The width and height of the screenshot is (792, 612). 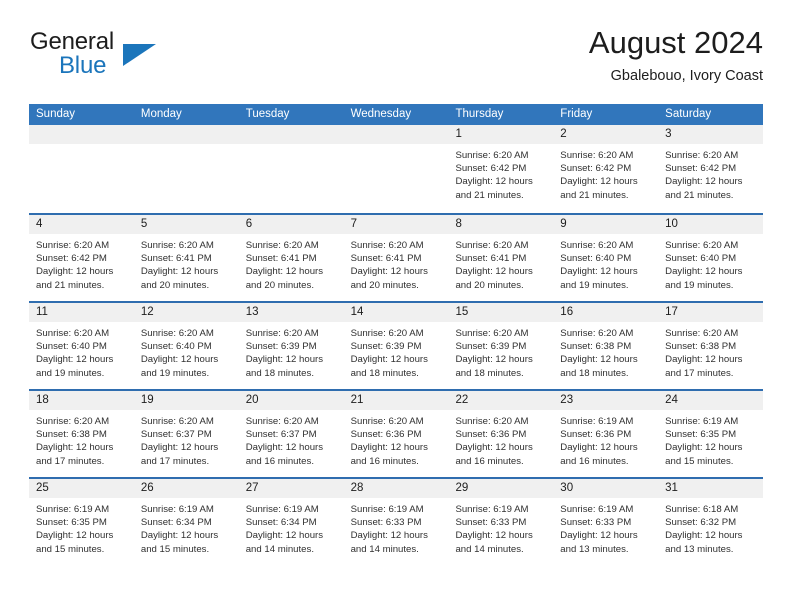 I want to click on day-number: 9, so click(x=606, y=224).